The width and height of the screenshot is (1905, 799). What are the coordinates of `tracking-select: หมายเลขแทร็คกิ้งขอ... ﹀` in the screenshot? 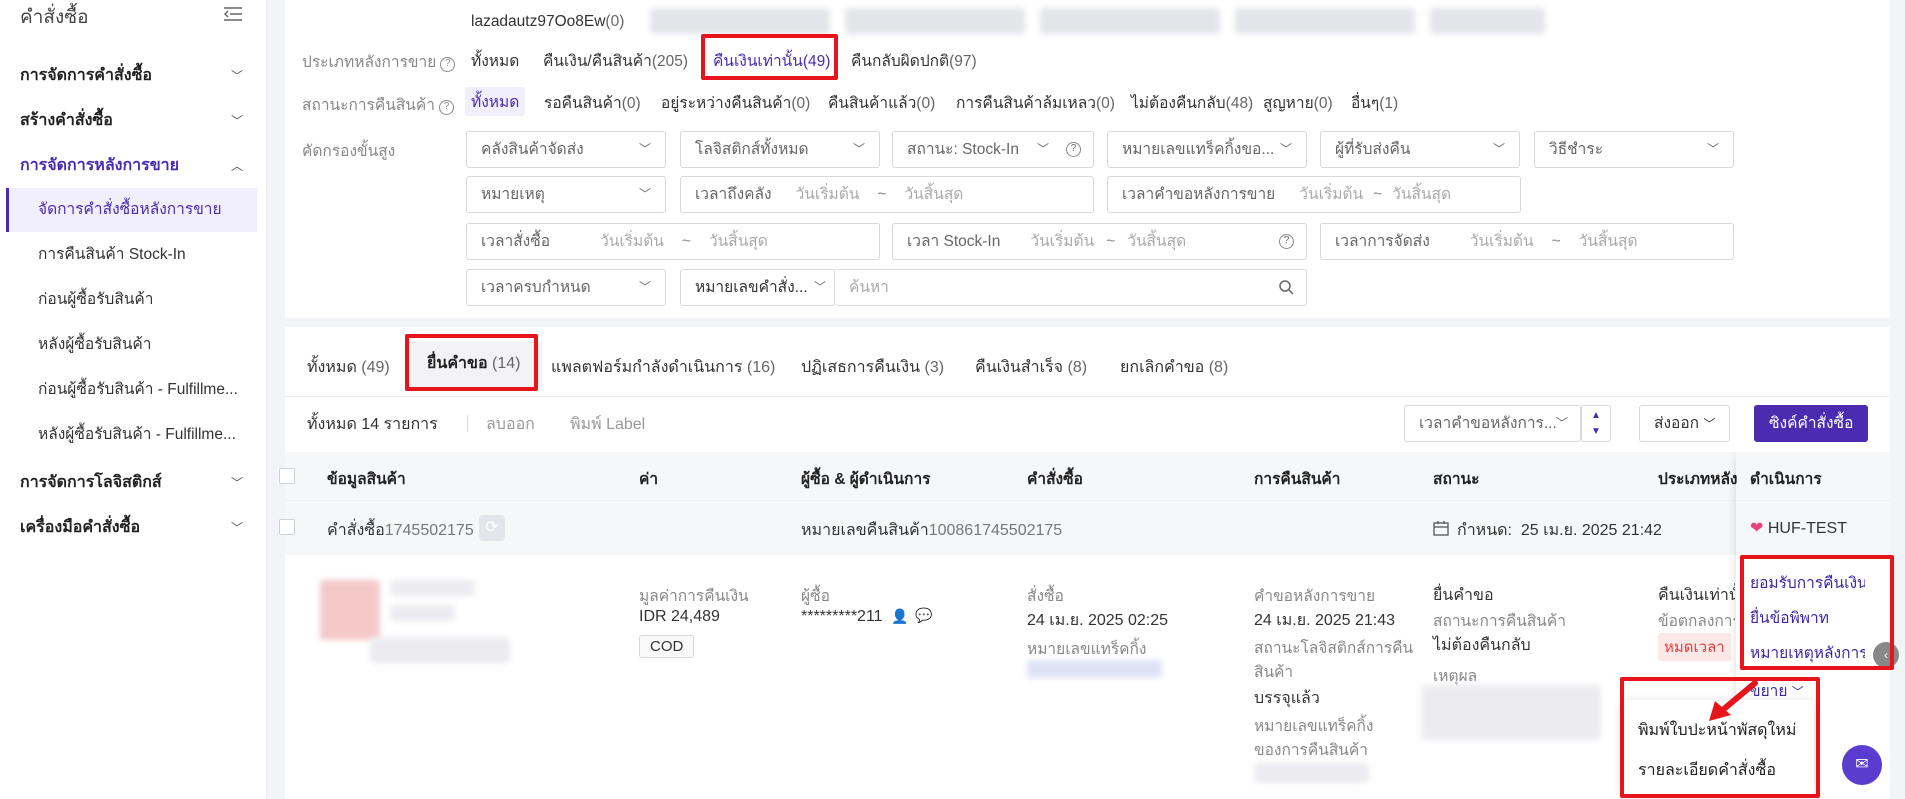 It's located at (1207, 149).